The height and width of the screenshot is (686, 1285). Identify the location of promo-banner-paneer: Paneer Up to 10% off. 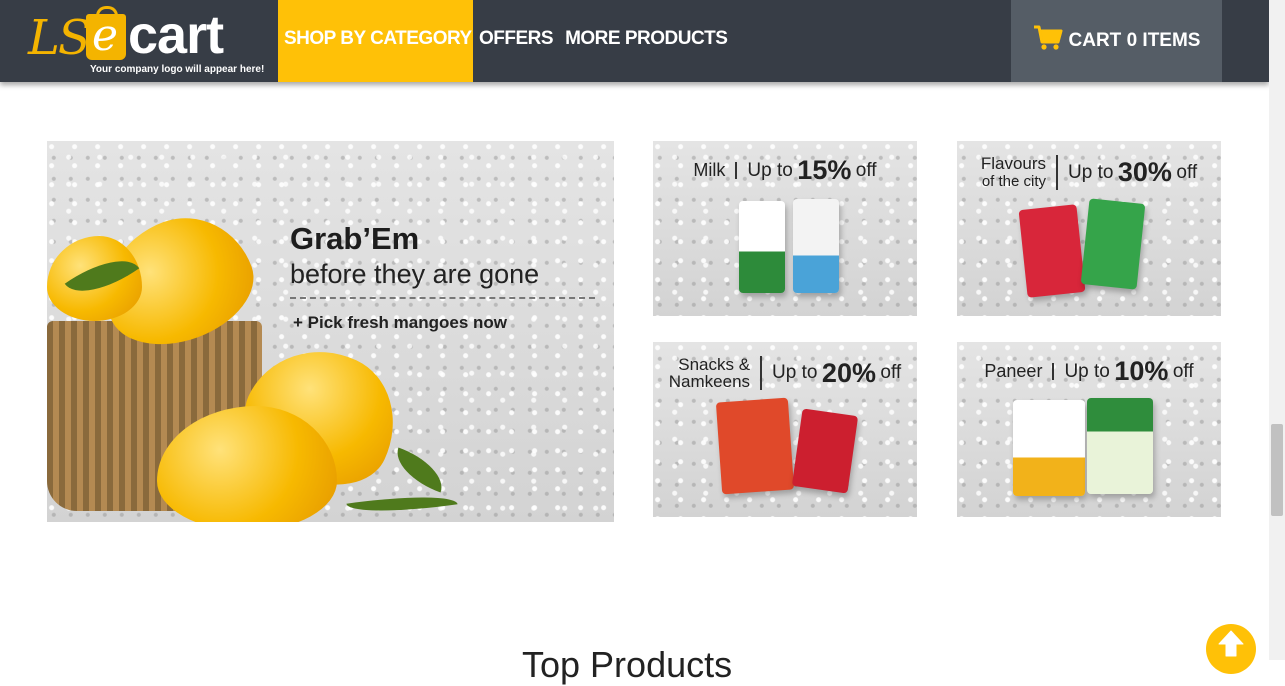
(1089, 429).